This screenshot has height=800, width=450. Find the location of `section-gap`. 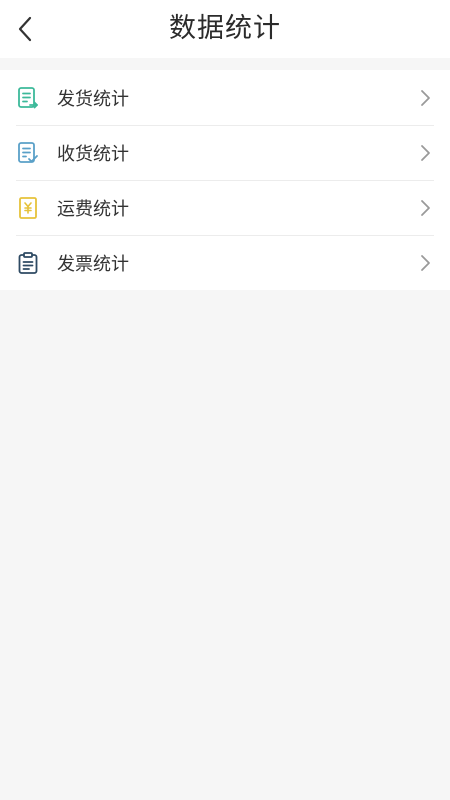

section-gap is located at coordinates (225, 64).